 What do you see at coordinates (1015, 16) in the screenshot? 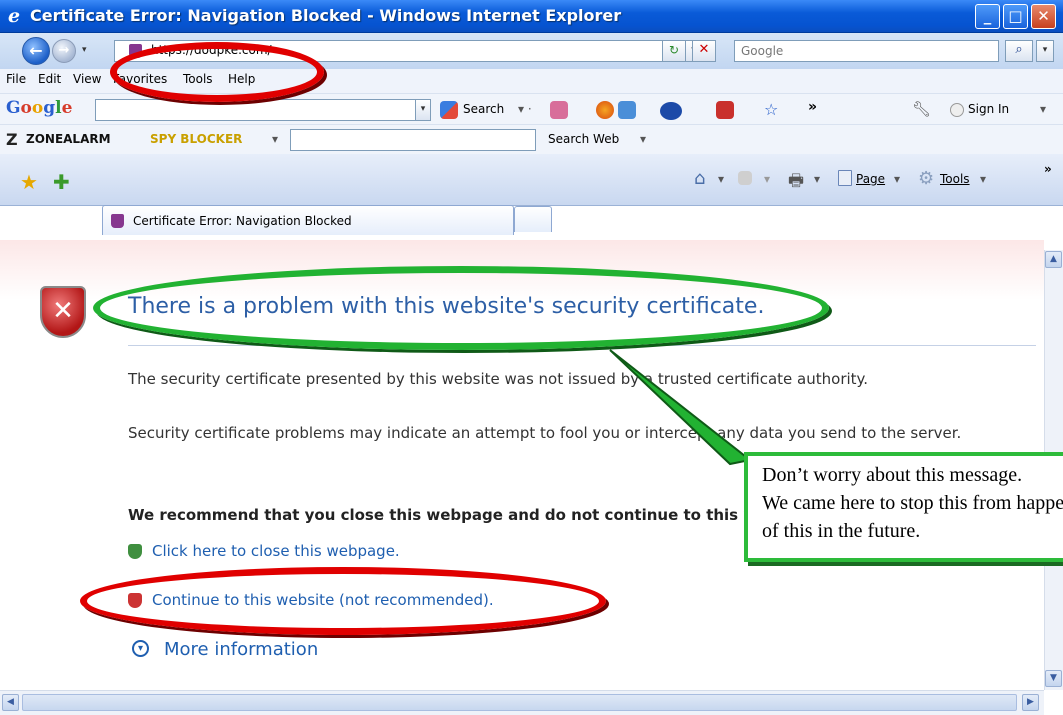
I see `maximize-button: □` at bounding box center [1015, 16].